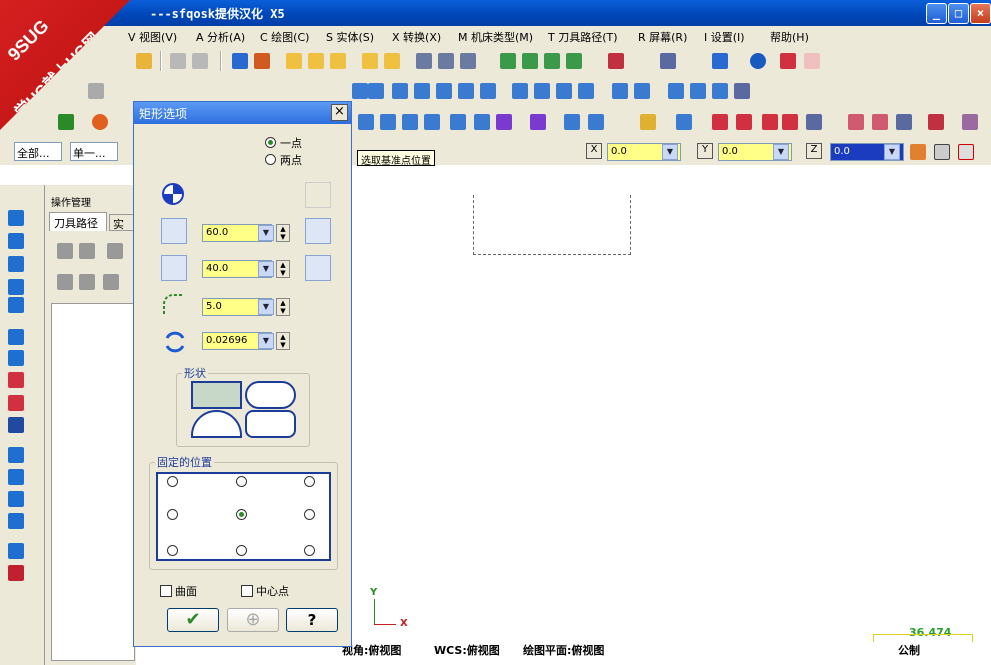 This screenshot has width=991, height=665. I want to click on xform-array-icon, so click(572, 122).